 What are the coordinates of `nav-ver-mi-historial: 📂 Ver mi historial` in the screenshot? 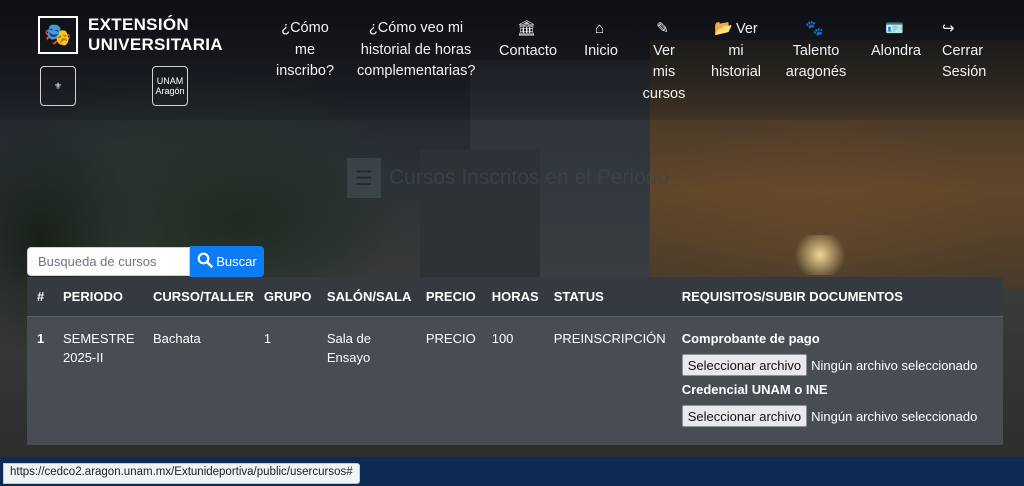 It's located at (736, 51).